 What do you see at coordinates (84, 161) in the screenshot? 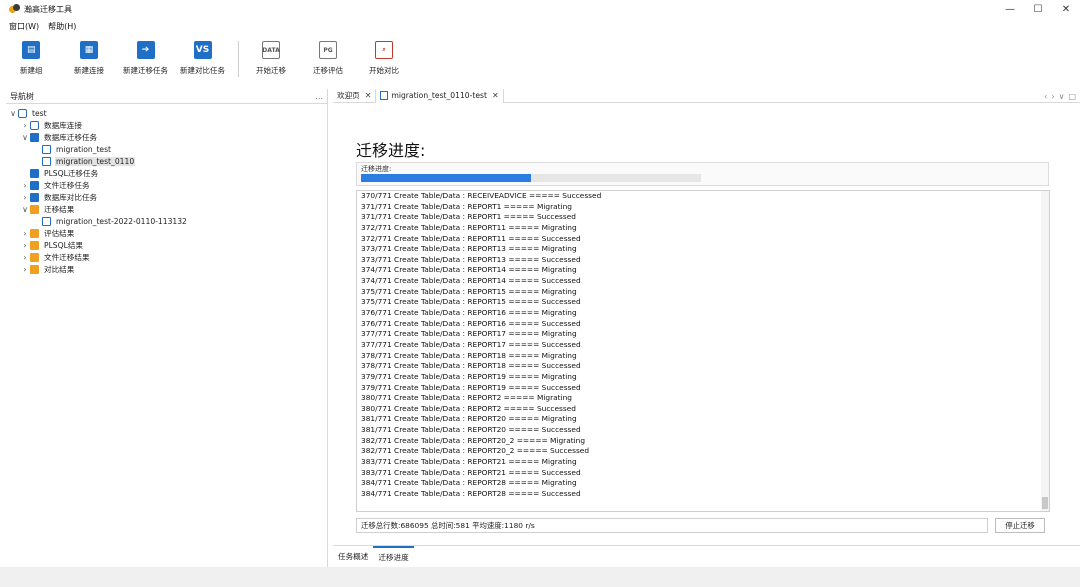
I see `tree-item: migration_test_0110` at bounding box center [84, 161].